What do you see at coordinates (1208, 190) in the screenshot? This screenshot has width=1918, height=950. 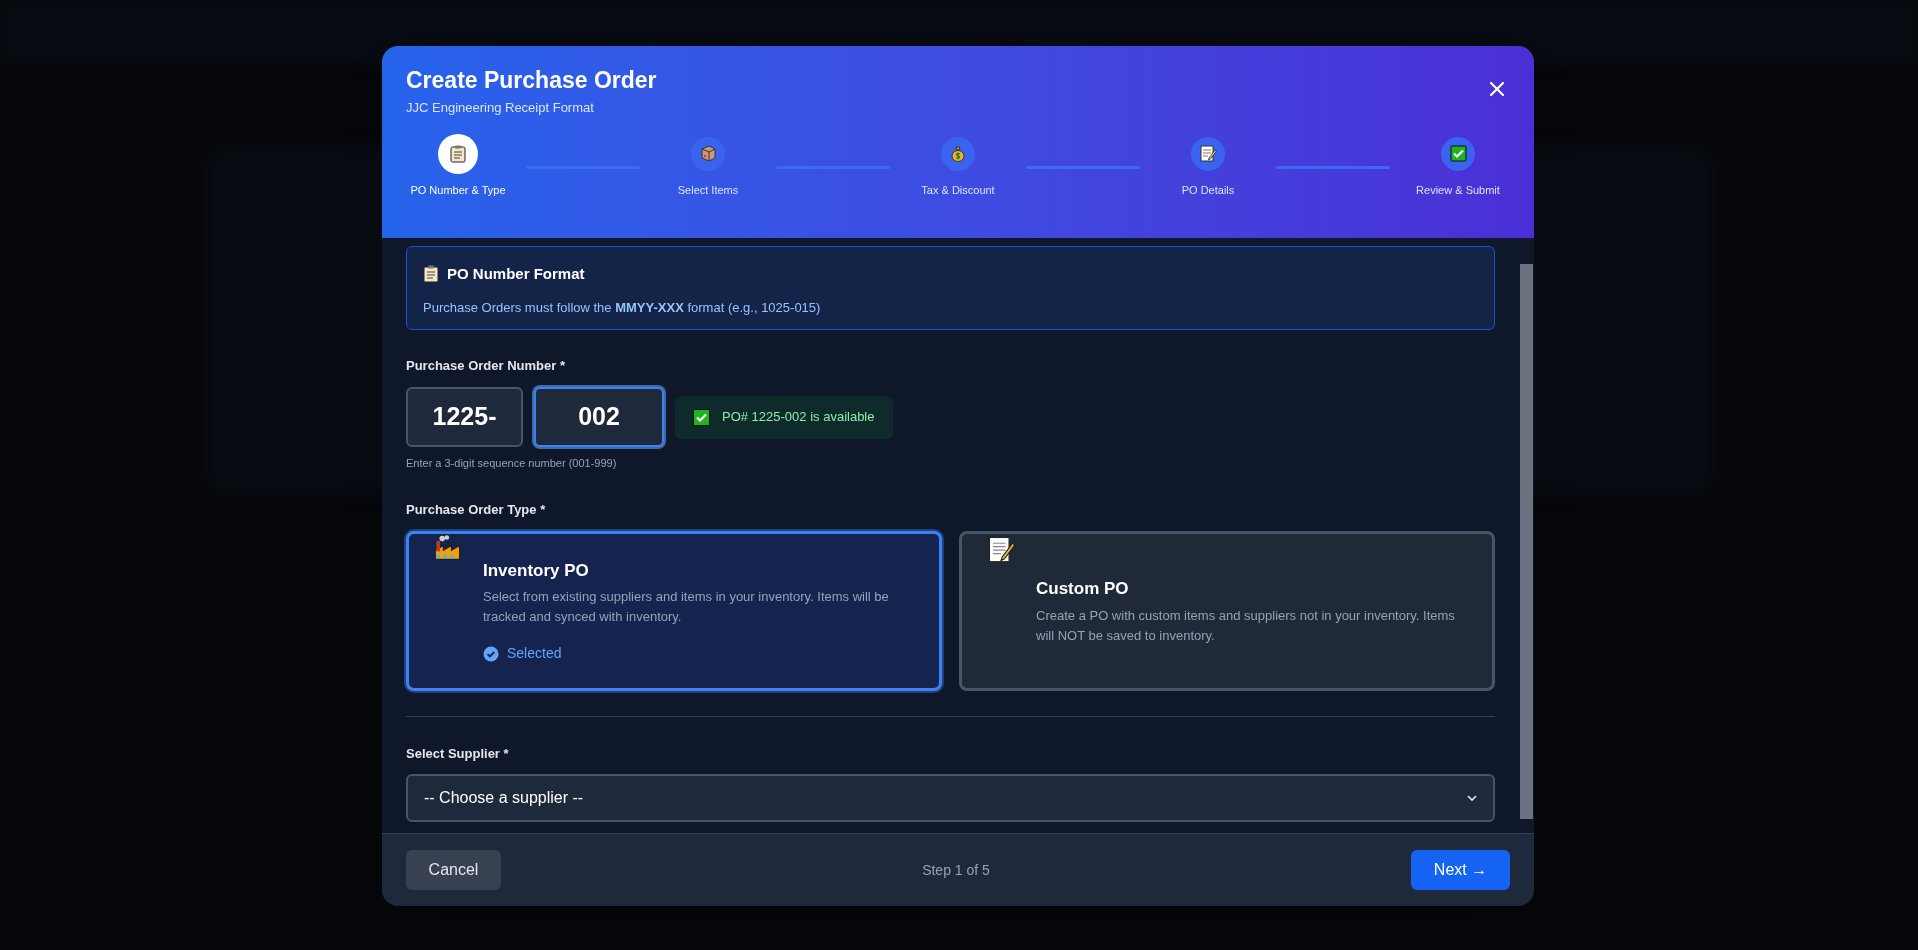 I see `step-label: PO Details` at bounding box center [1208, 190].